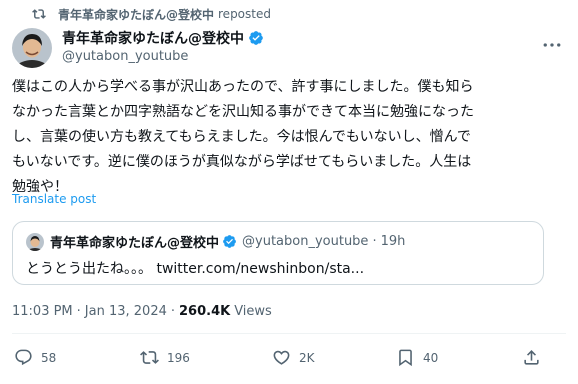  What do you see at coordinates (178, 357) in the screenshot?
I see `repost-count: 196` at bounding box center [178, 357].